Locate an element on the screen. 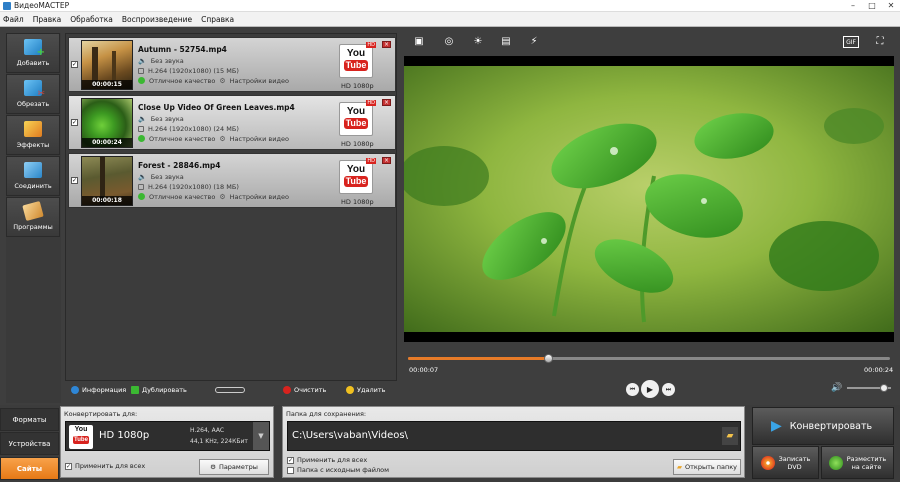 This screenshot has width=900, height=482. publish-label-line1: Разместить is located at coordinates (866, 458).